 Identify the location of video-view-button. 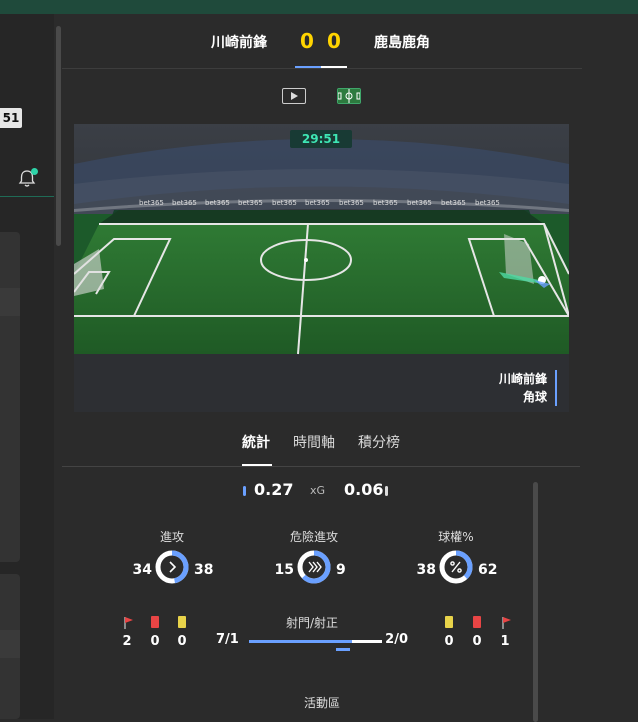
(294, 96).